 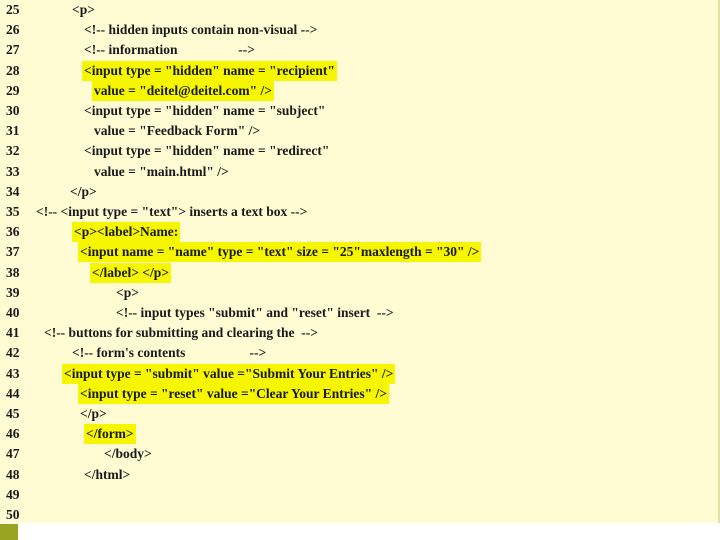 I want to click on line-number: 45, so click(x=13, y=413).